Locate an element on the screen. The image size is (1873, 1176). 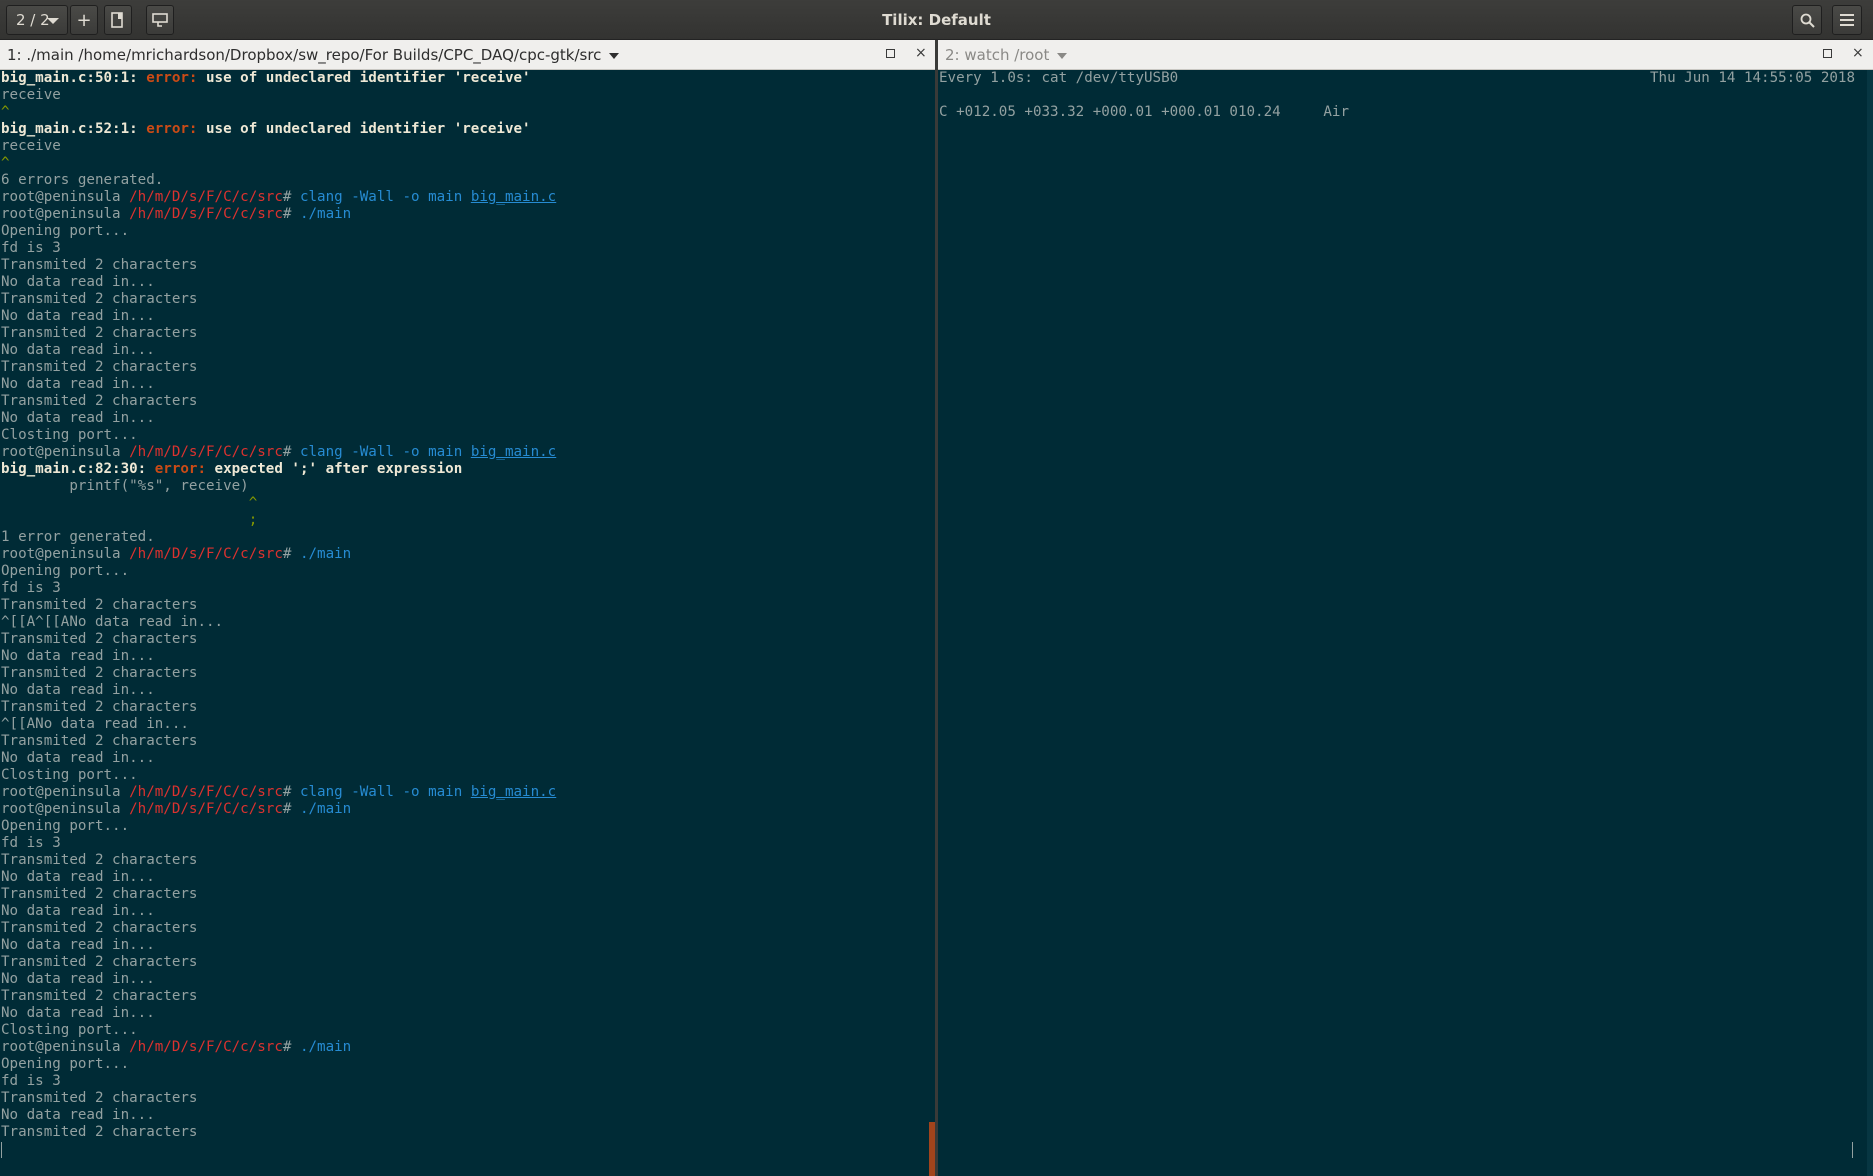
split-icon is located at coordinates (117, 20).